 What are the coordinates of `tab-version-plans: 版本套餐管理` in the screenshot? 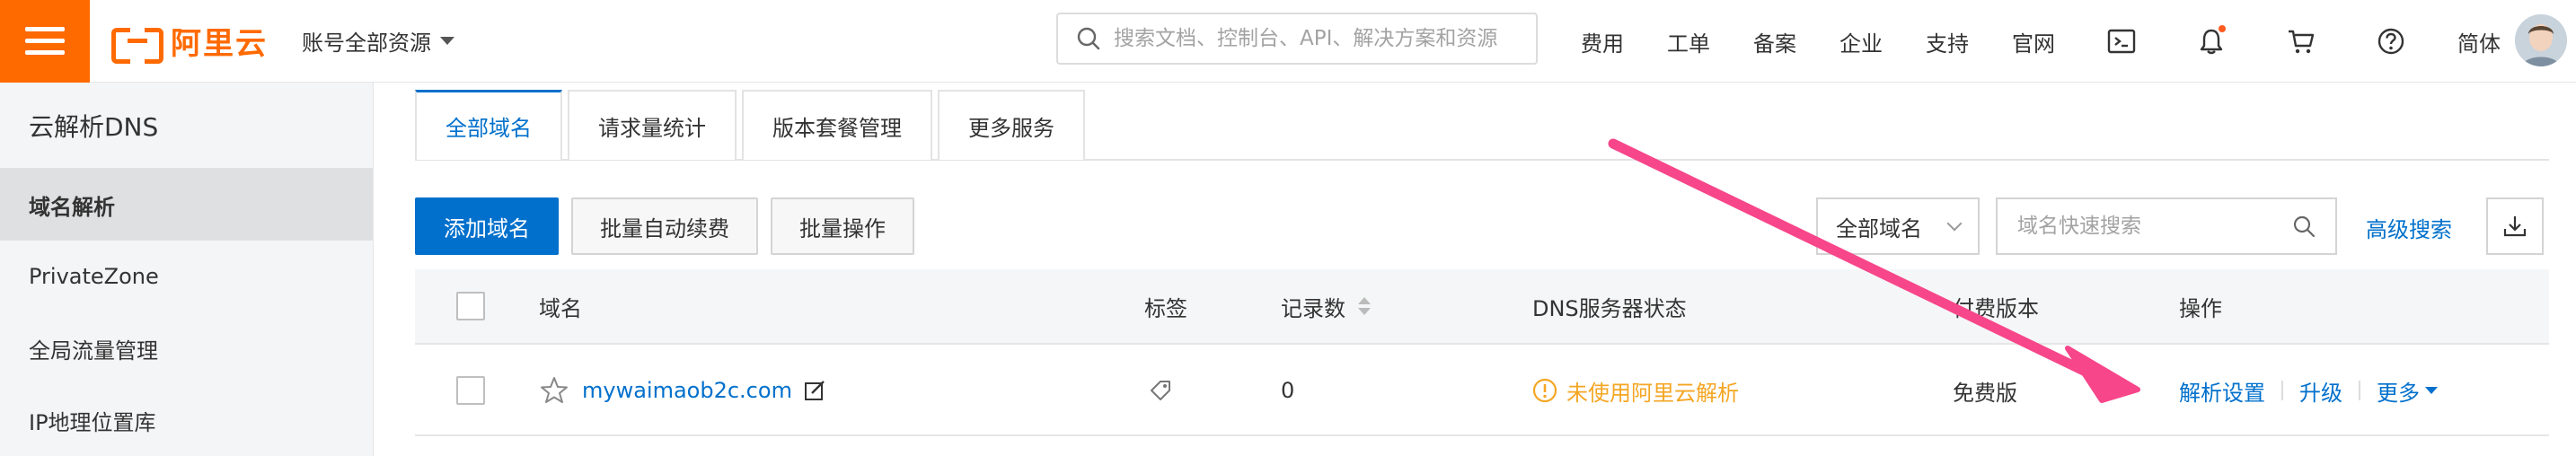 It's located at (837, 125).